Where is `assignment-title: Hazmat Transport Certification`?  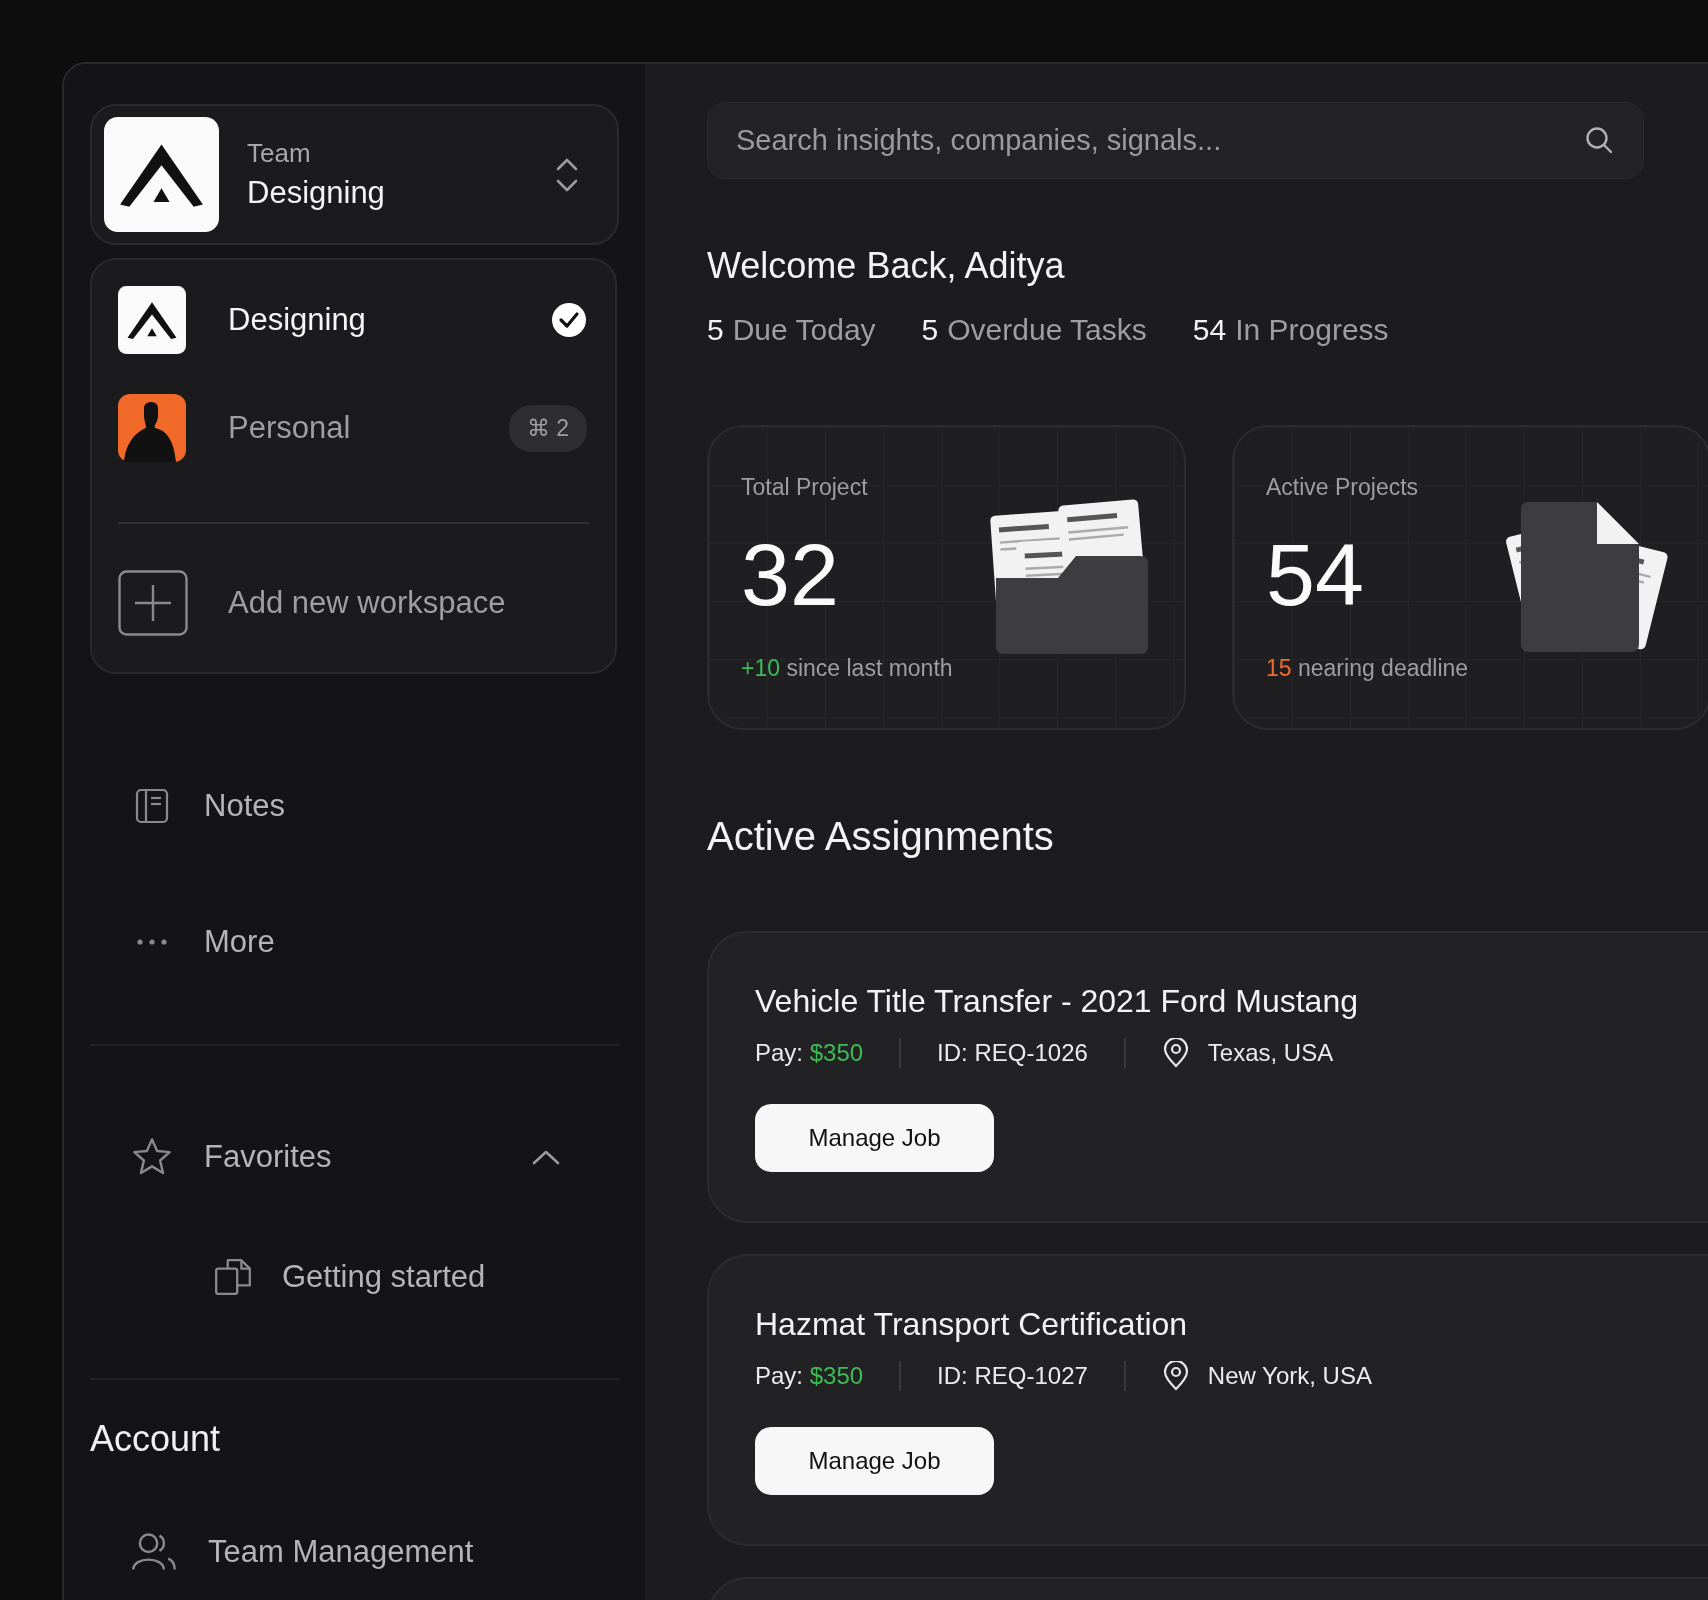
assignment-title: Hazmat Transport Certification is located at coordinates (972, 1324).